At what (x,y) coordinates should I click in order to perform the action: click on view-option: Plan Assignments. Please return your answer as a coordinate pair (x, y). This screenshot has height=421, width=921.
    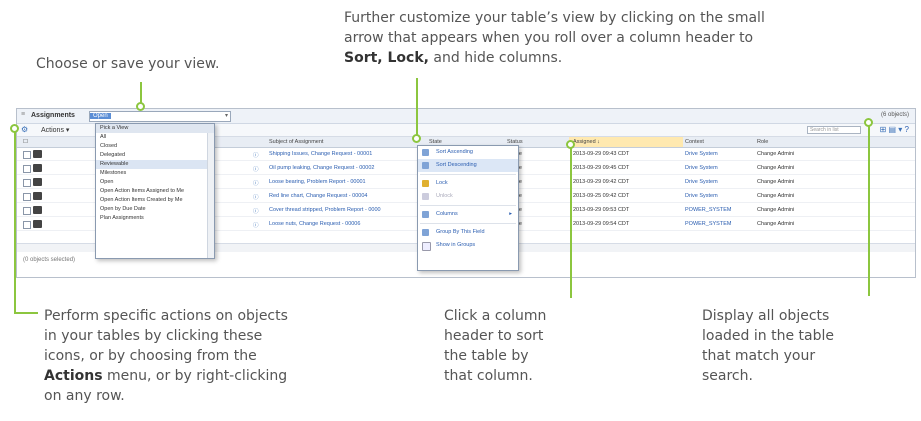
    Looking at the image, I should click on (155, 218).